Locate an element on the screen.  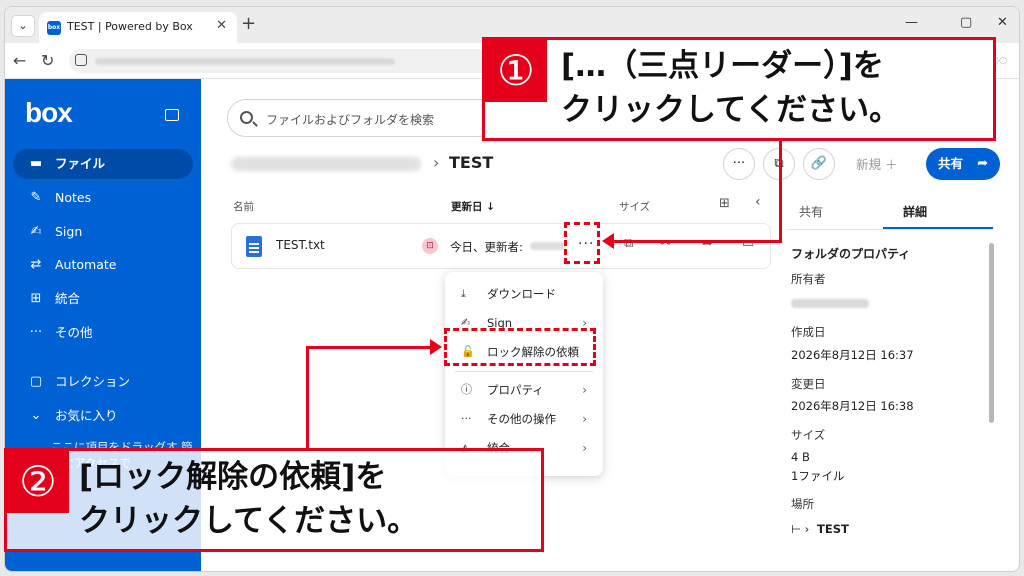
share-button: 共有 ➦ is located at coordinates (963, 164).